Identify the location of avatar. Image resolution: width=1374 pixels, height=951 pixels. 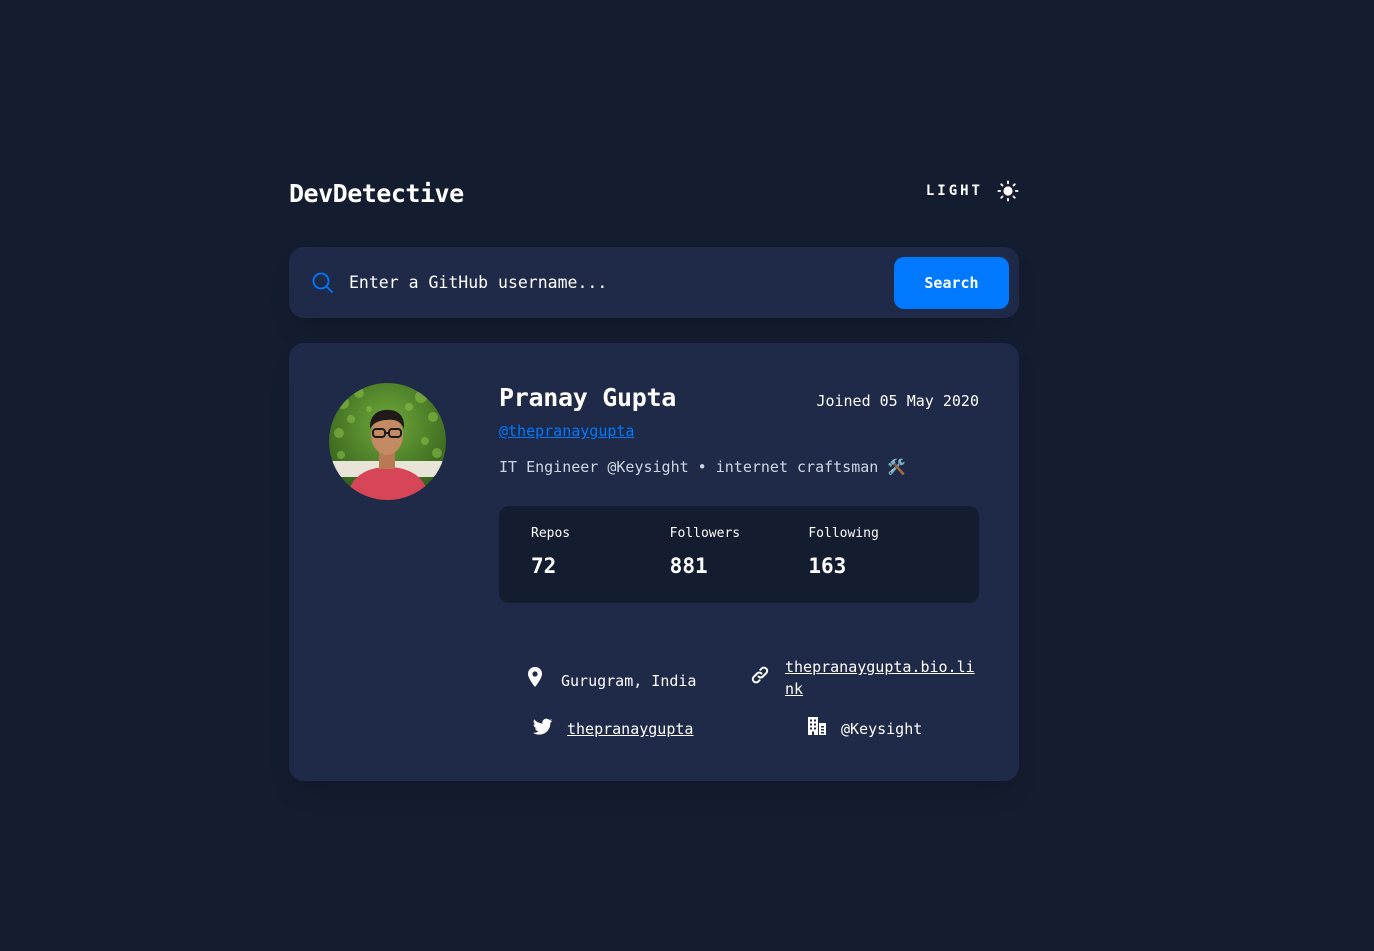
(387, 441).